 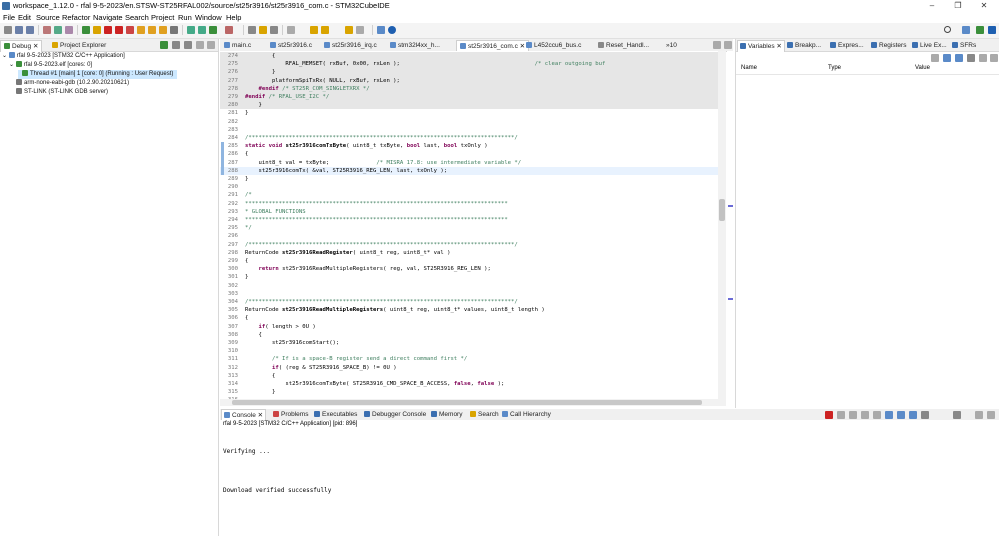 What do you see at coordinates (730, 225) in the screenshot?
I see `overview-ruler` at bounding box center [730, 225].